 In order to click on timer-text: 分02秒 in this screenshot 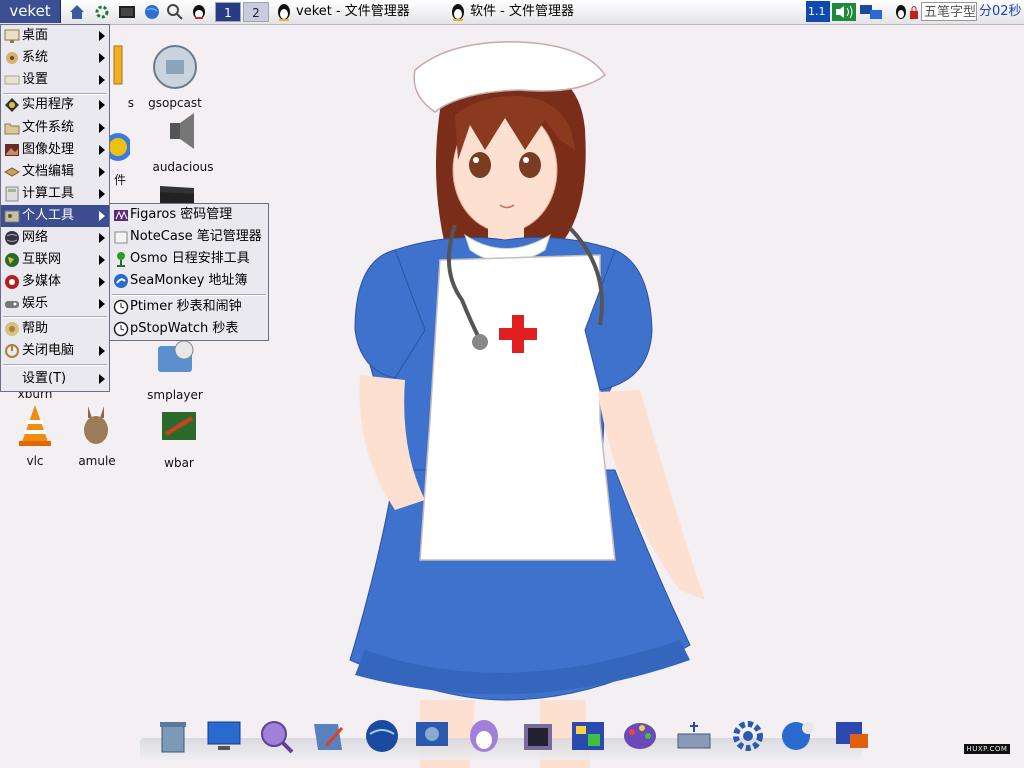, I will do `click(1000, 11)`.